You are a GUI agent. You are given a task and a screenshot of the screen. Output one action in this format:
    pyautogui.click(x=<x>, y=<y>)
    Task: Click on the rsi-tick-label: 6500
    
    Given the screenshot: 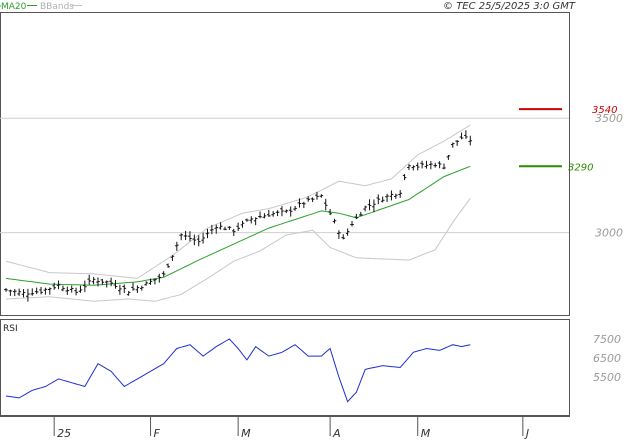 What is the action you would take?
    pyautogui.click(x=607, y=358)
    